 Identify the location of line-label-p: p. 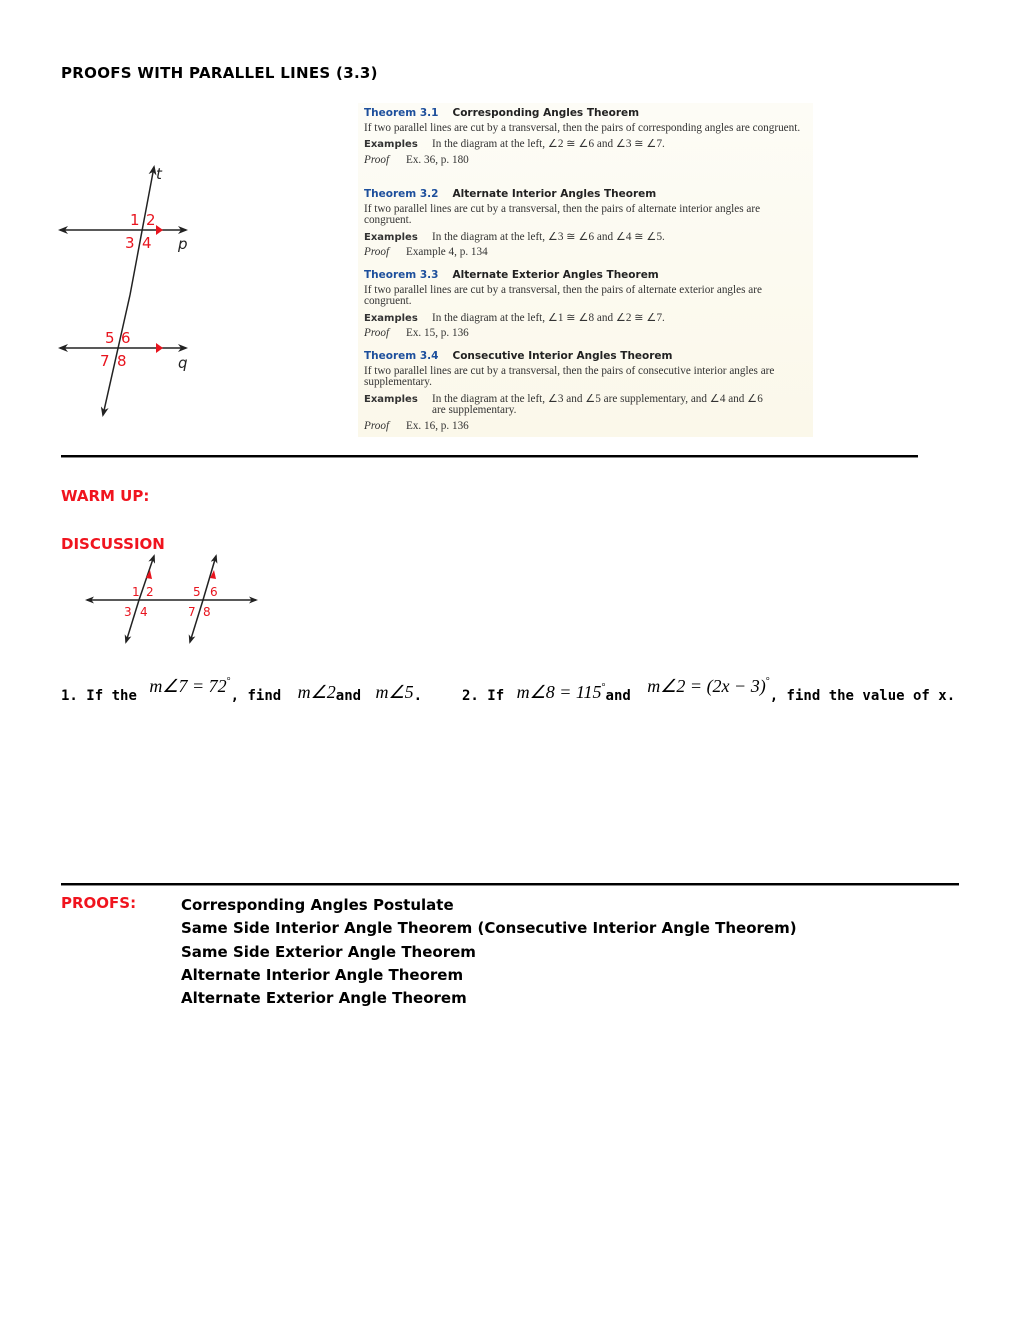
(182, 244).